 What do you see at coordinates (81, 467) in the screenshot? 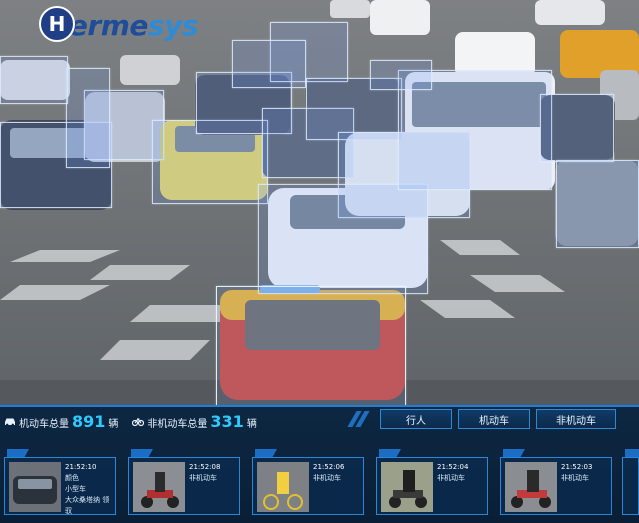
I see `capture-time: 21:52:10` at bounding box center [81, 467].